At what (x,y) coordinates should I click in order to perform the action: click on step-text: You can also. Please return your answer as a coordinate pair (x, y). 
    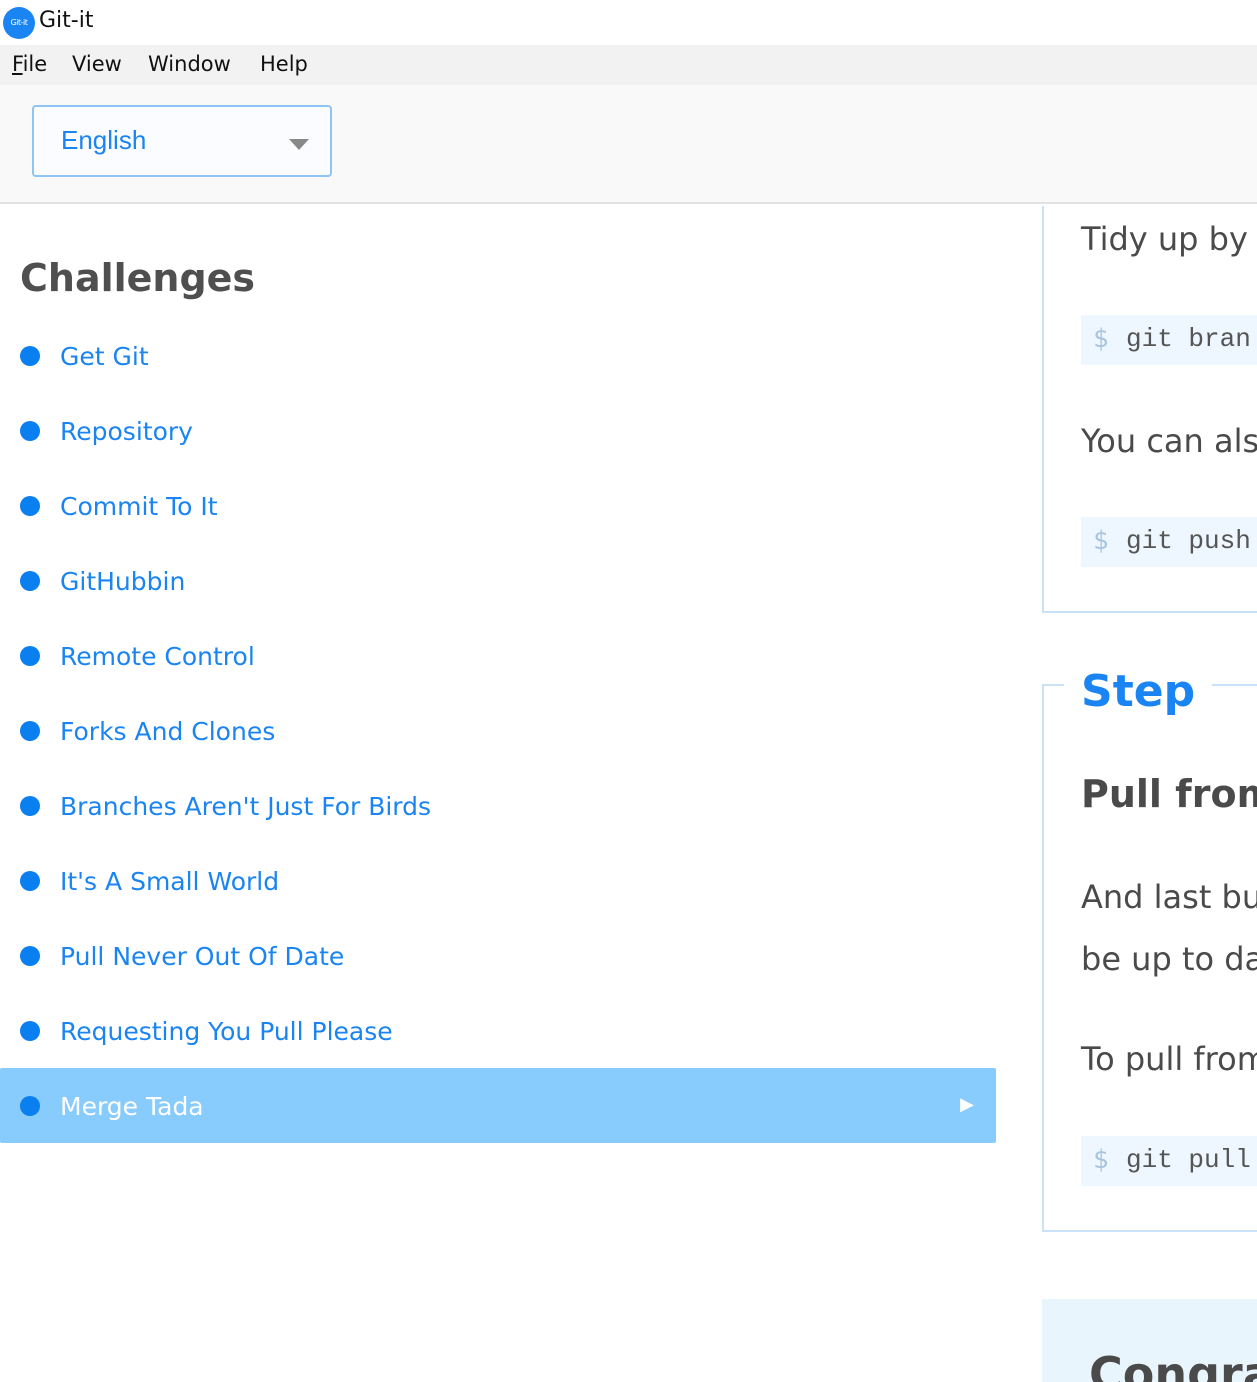
    Looking at the image, I should click on (1169, 441).